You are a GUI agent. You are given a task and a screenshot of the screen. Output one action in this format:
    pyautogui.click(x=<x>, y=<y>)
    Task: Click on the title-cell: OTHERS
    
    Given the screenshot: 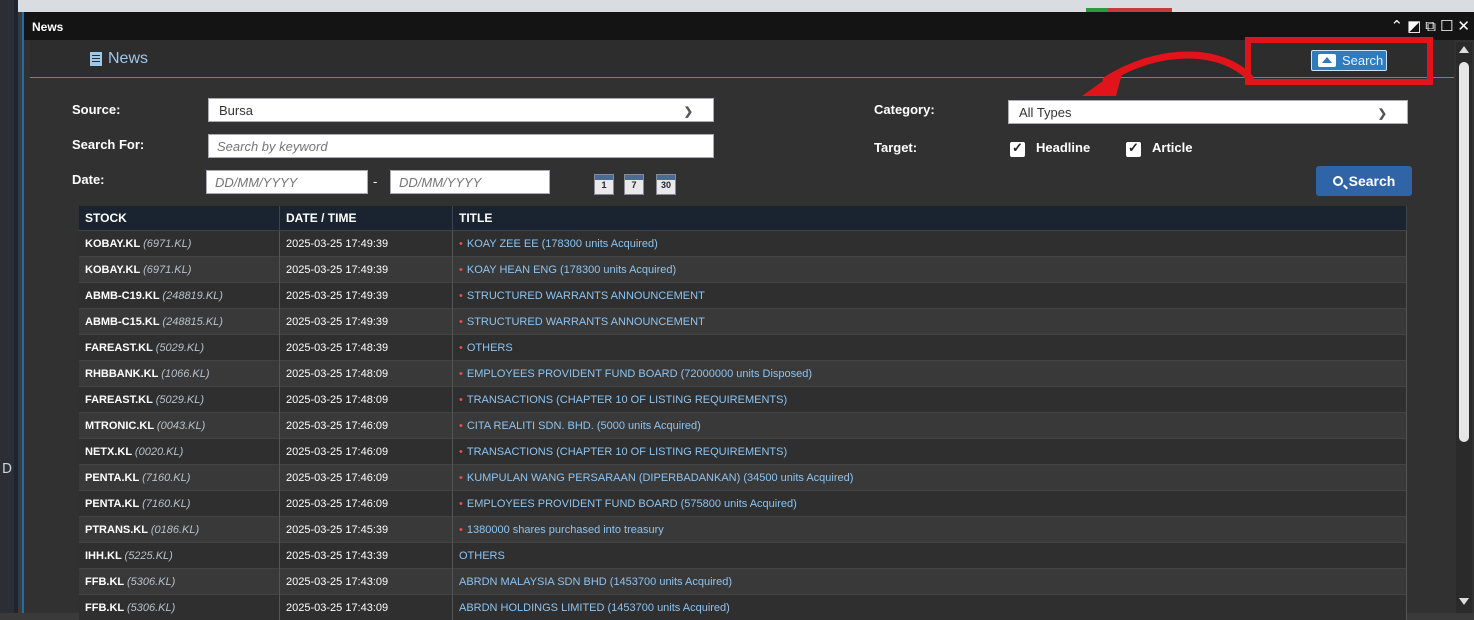 What is the action you would take?
    pyautogui.click(x=930, y=556)
    